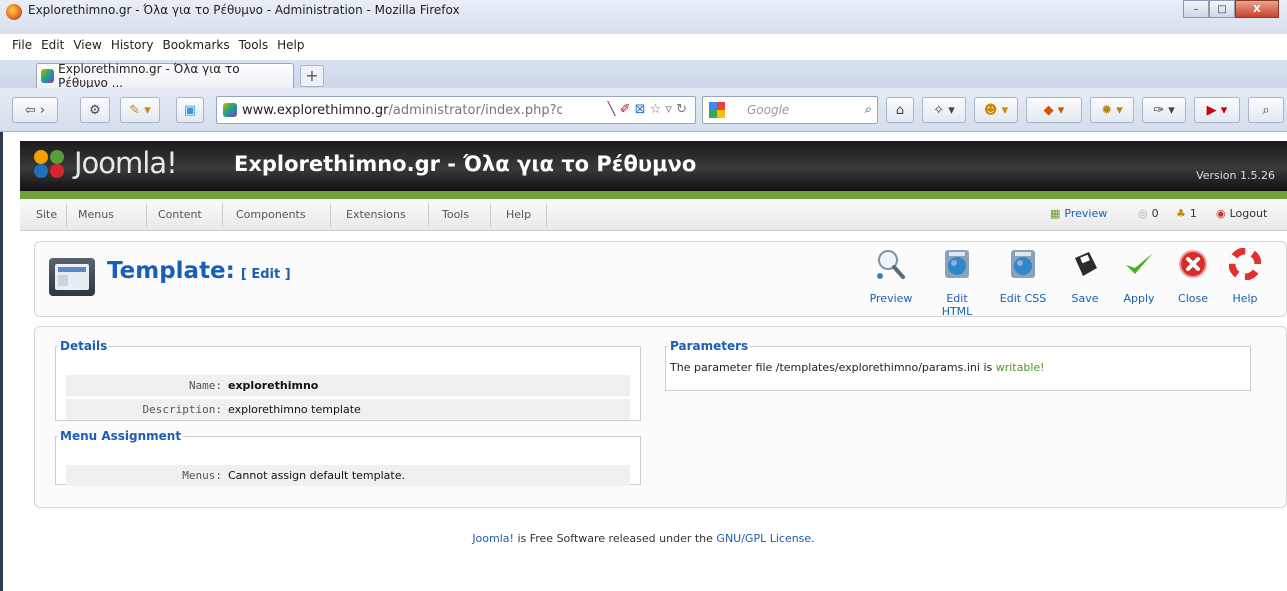  Describe the element at coordinates (196, 45) in the screenshot. I see `menu-bookmarks: Bookmarks` at that location.